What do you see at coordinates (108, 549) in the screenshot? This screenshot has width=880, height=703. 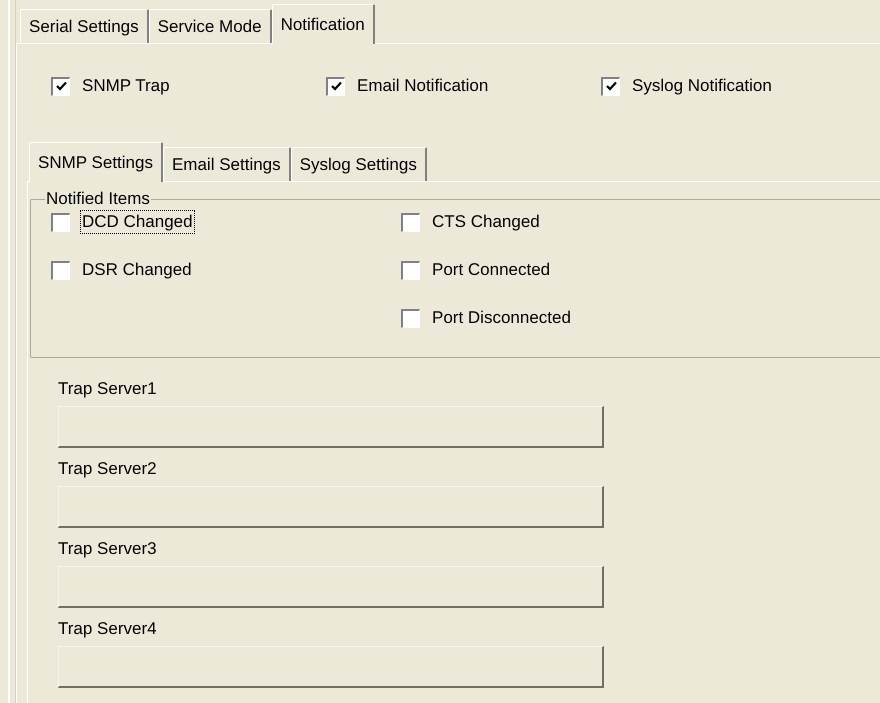 I see `field-label: Trap Server3` at bounding box center [108, 549].